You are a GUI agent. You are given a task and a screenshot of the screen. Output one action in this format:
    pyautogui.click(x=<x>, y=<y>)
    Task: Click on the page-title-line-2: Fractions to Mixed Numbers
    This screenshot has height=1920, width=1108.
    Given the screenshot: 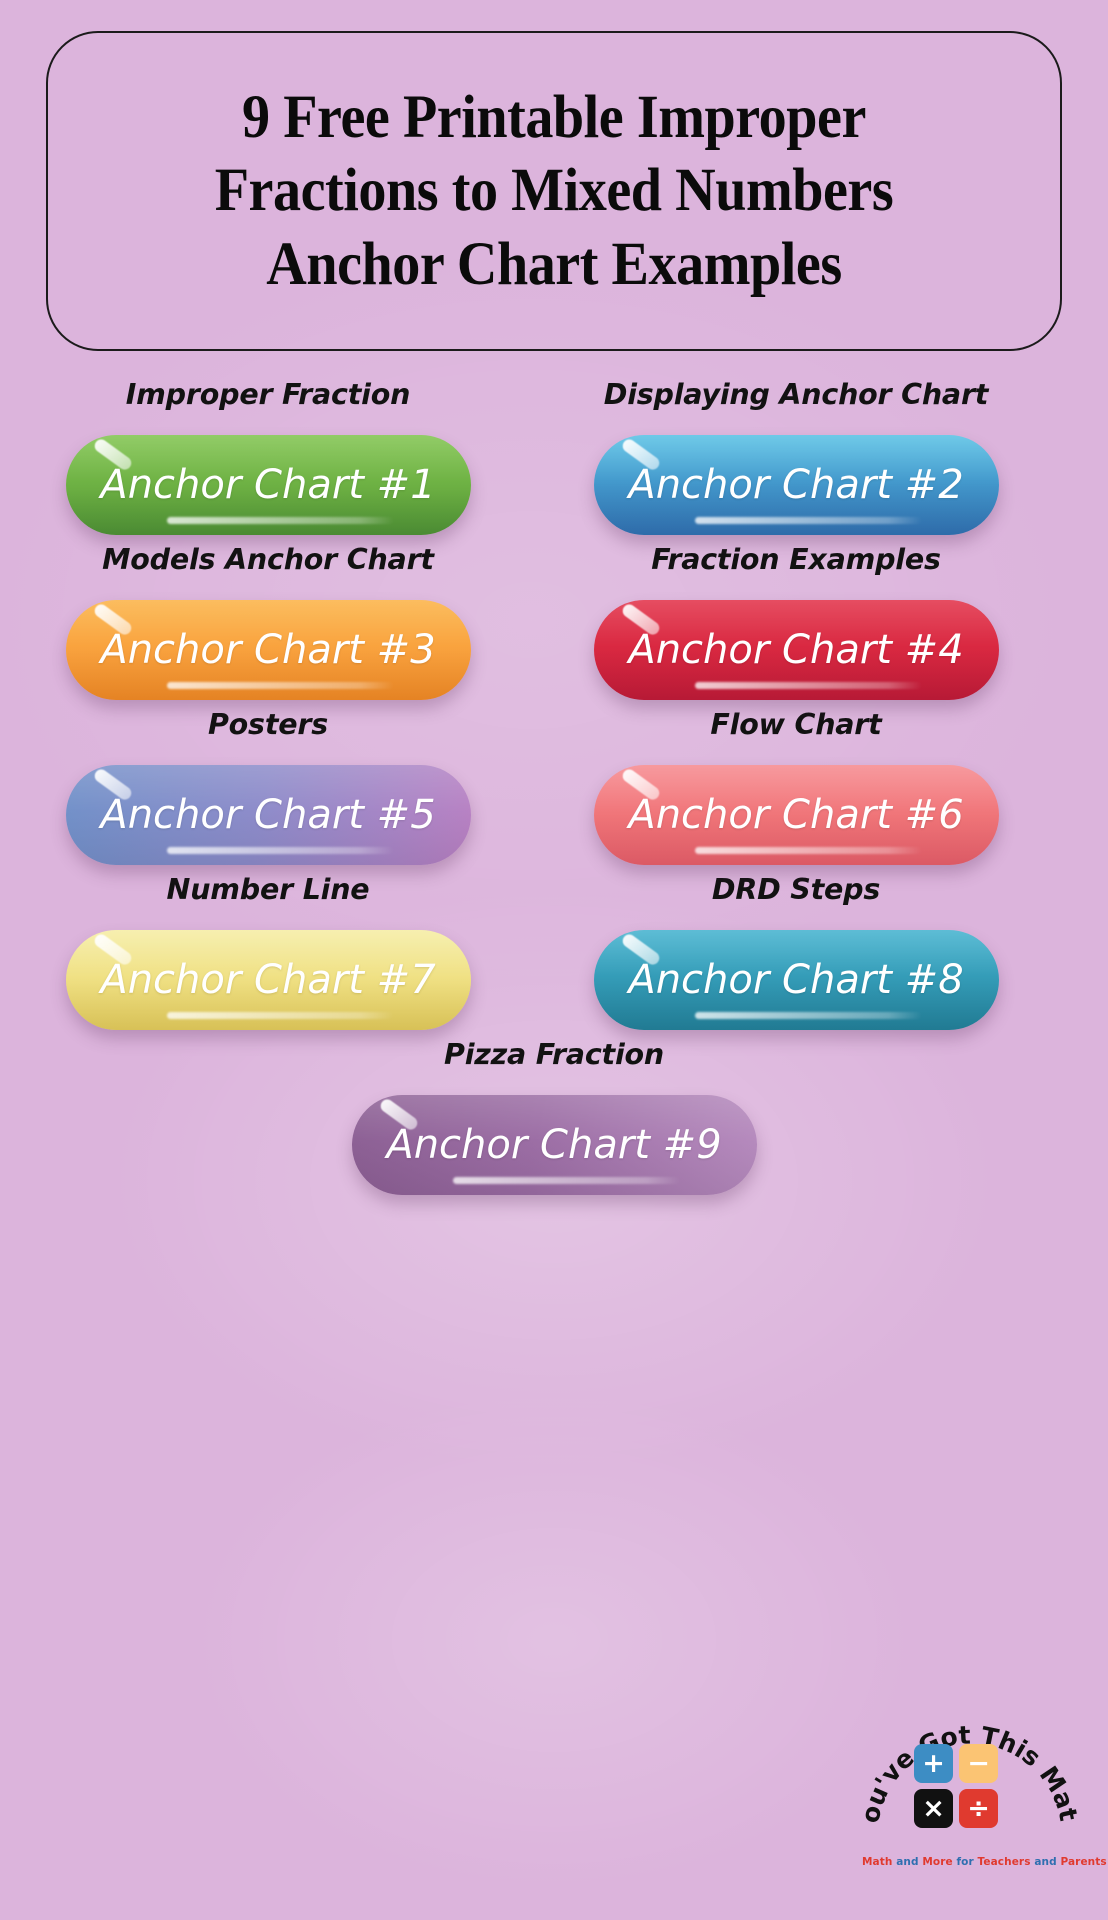 What is the action you would take?
    pyautogui.click(x=554, y=191)
    